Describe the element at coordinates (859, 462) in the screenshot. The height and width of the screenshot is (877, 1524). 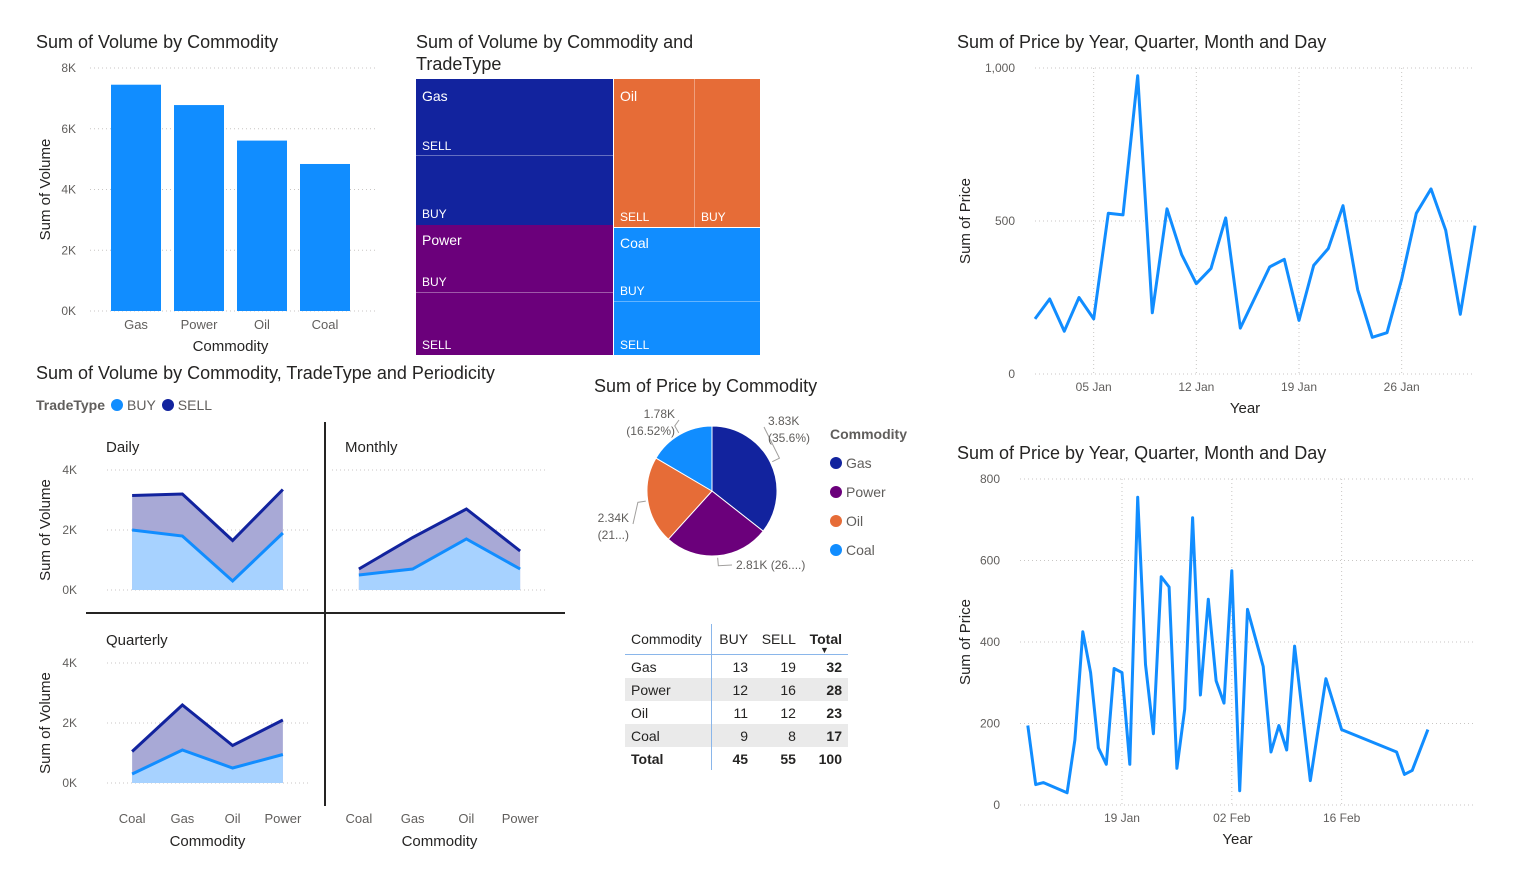
I see `pie-legend-label: Gas` at that location.